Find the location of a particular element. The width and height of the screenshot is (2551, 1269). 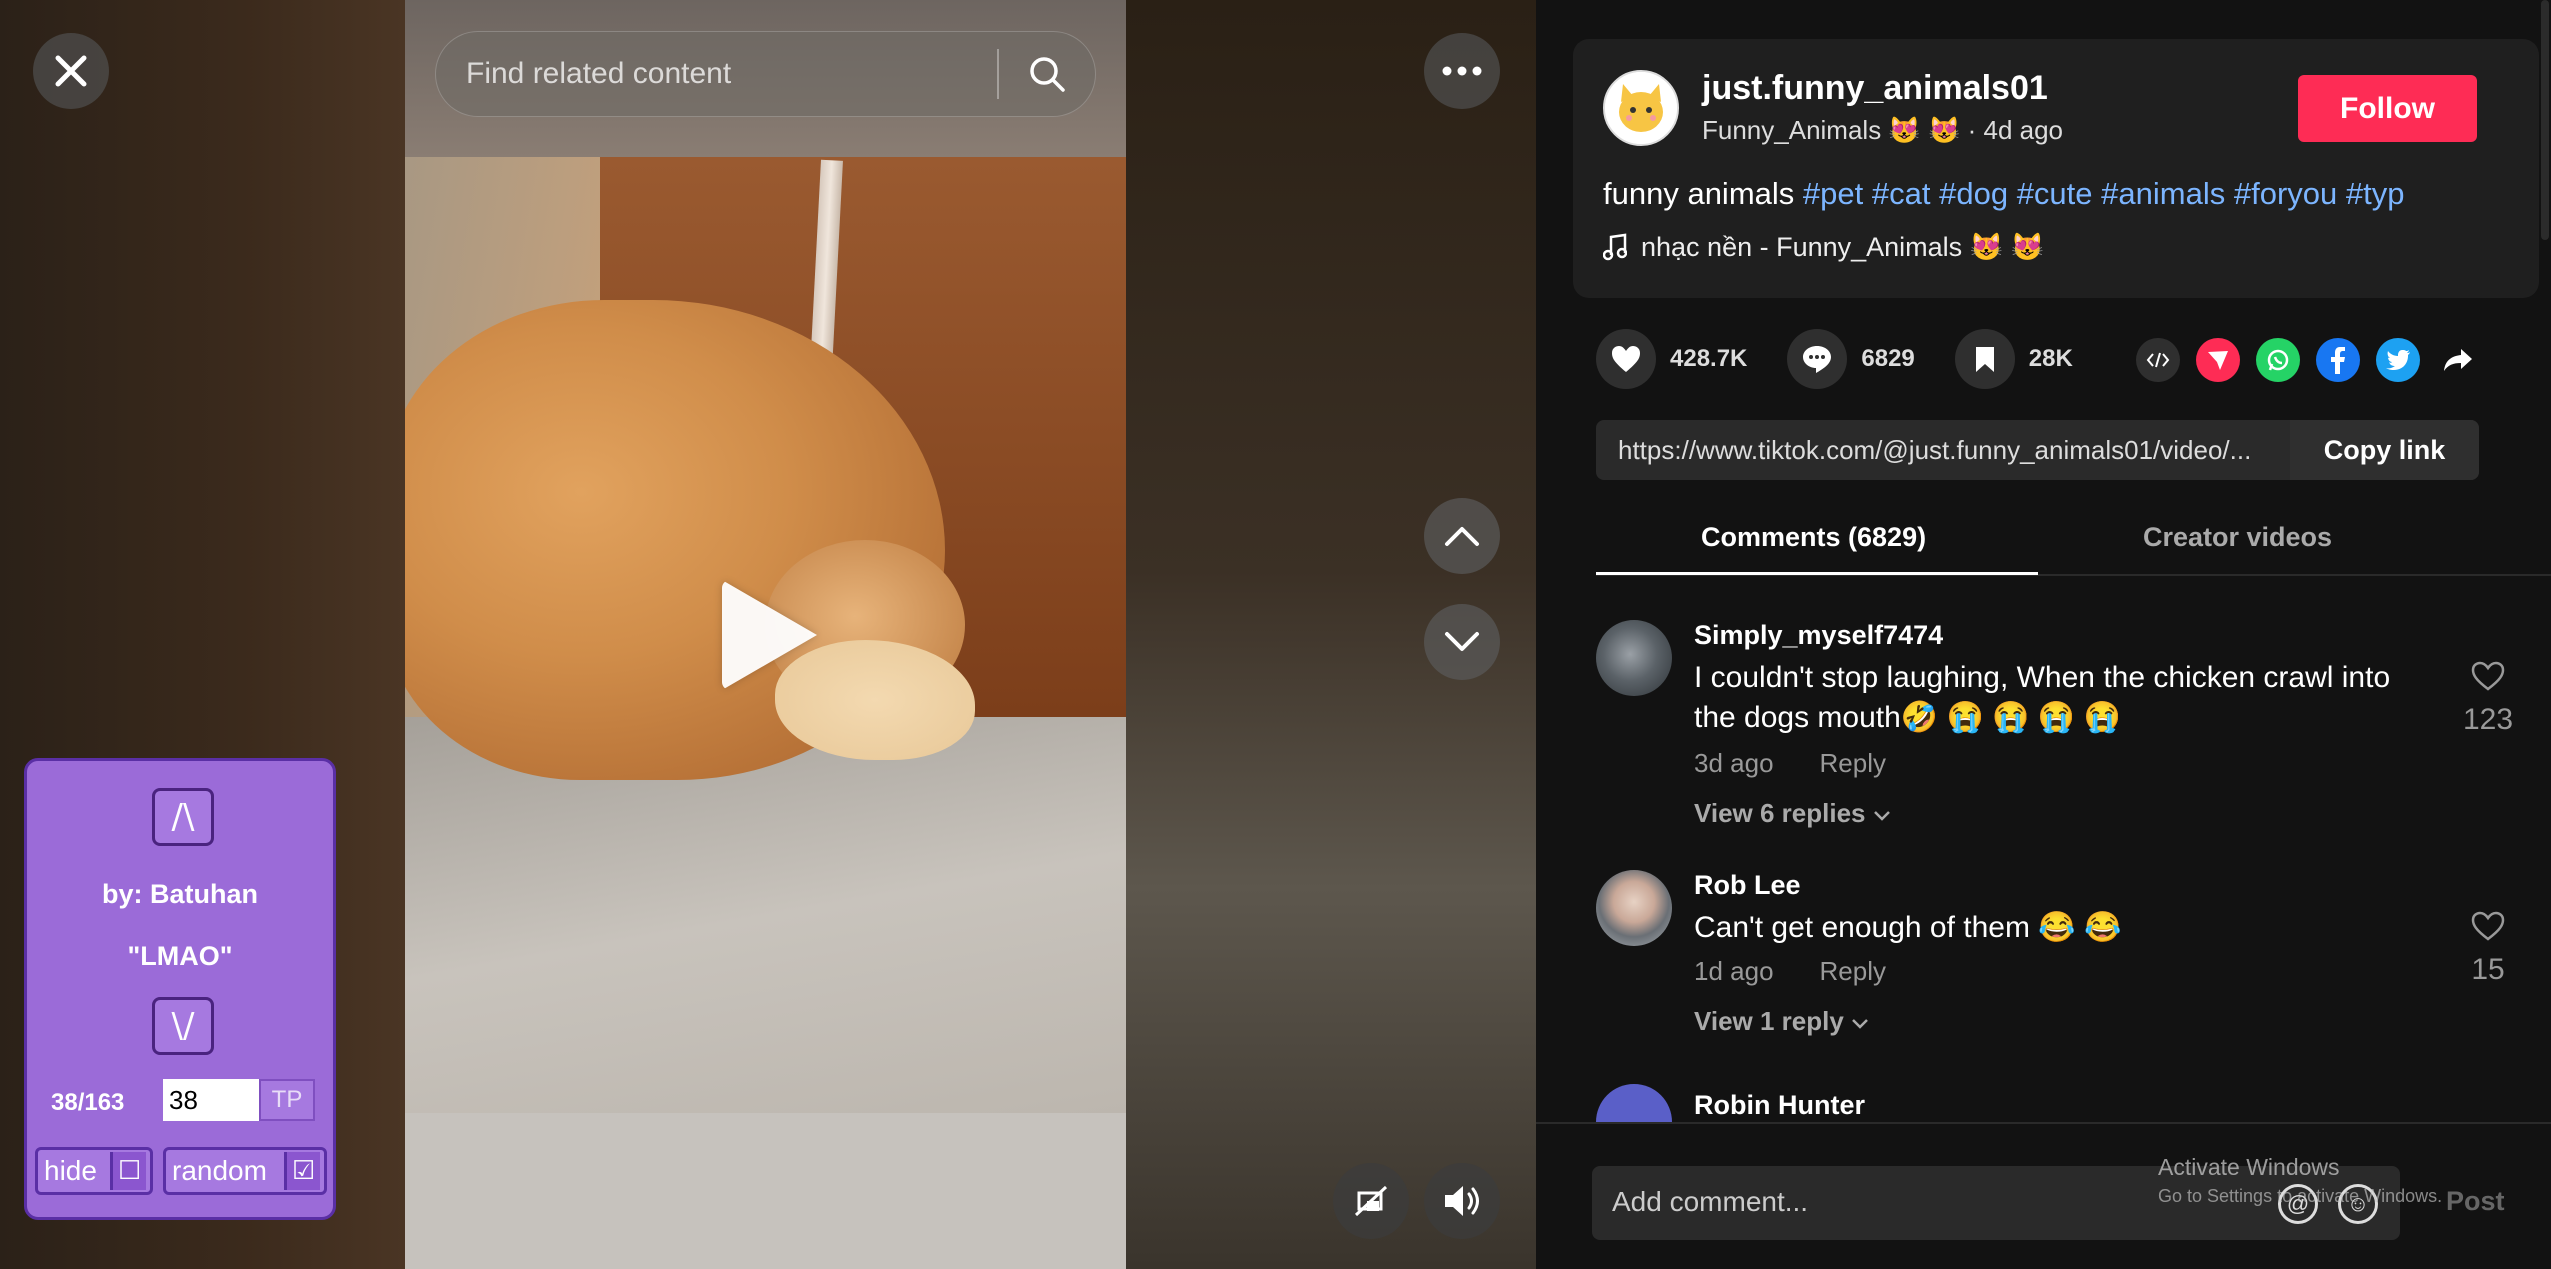

search-bar: Find related content is located at coordinates (765, 74).